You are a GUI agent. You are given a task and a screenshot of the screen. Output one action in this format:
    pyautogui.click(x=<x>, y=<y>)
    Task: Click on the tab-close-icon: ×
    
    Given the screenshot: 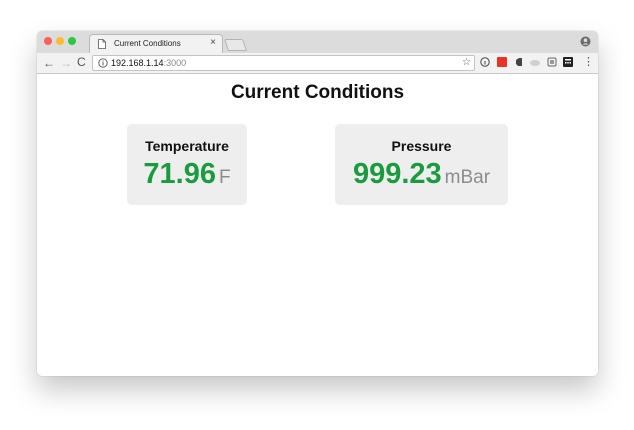 What is the action you would take?
    pyautogui.click(x=213, y=42)
    